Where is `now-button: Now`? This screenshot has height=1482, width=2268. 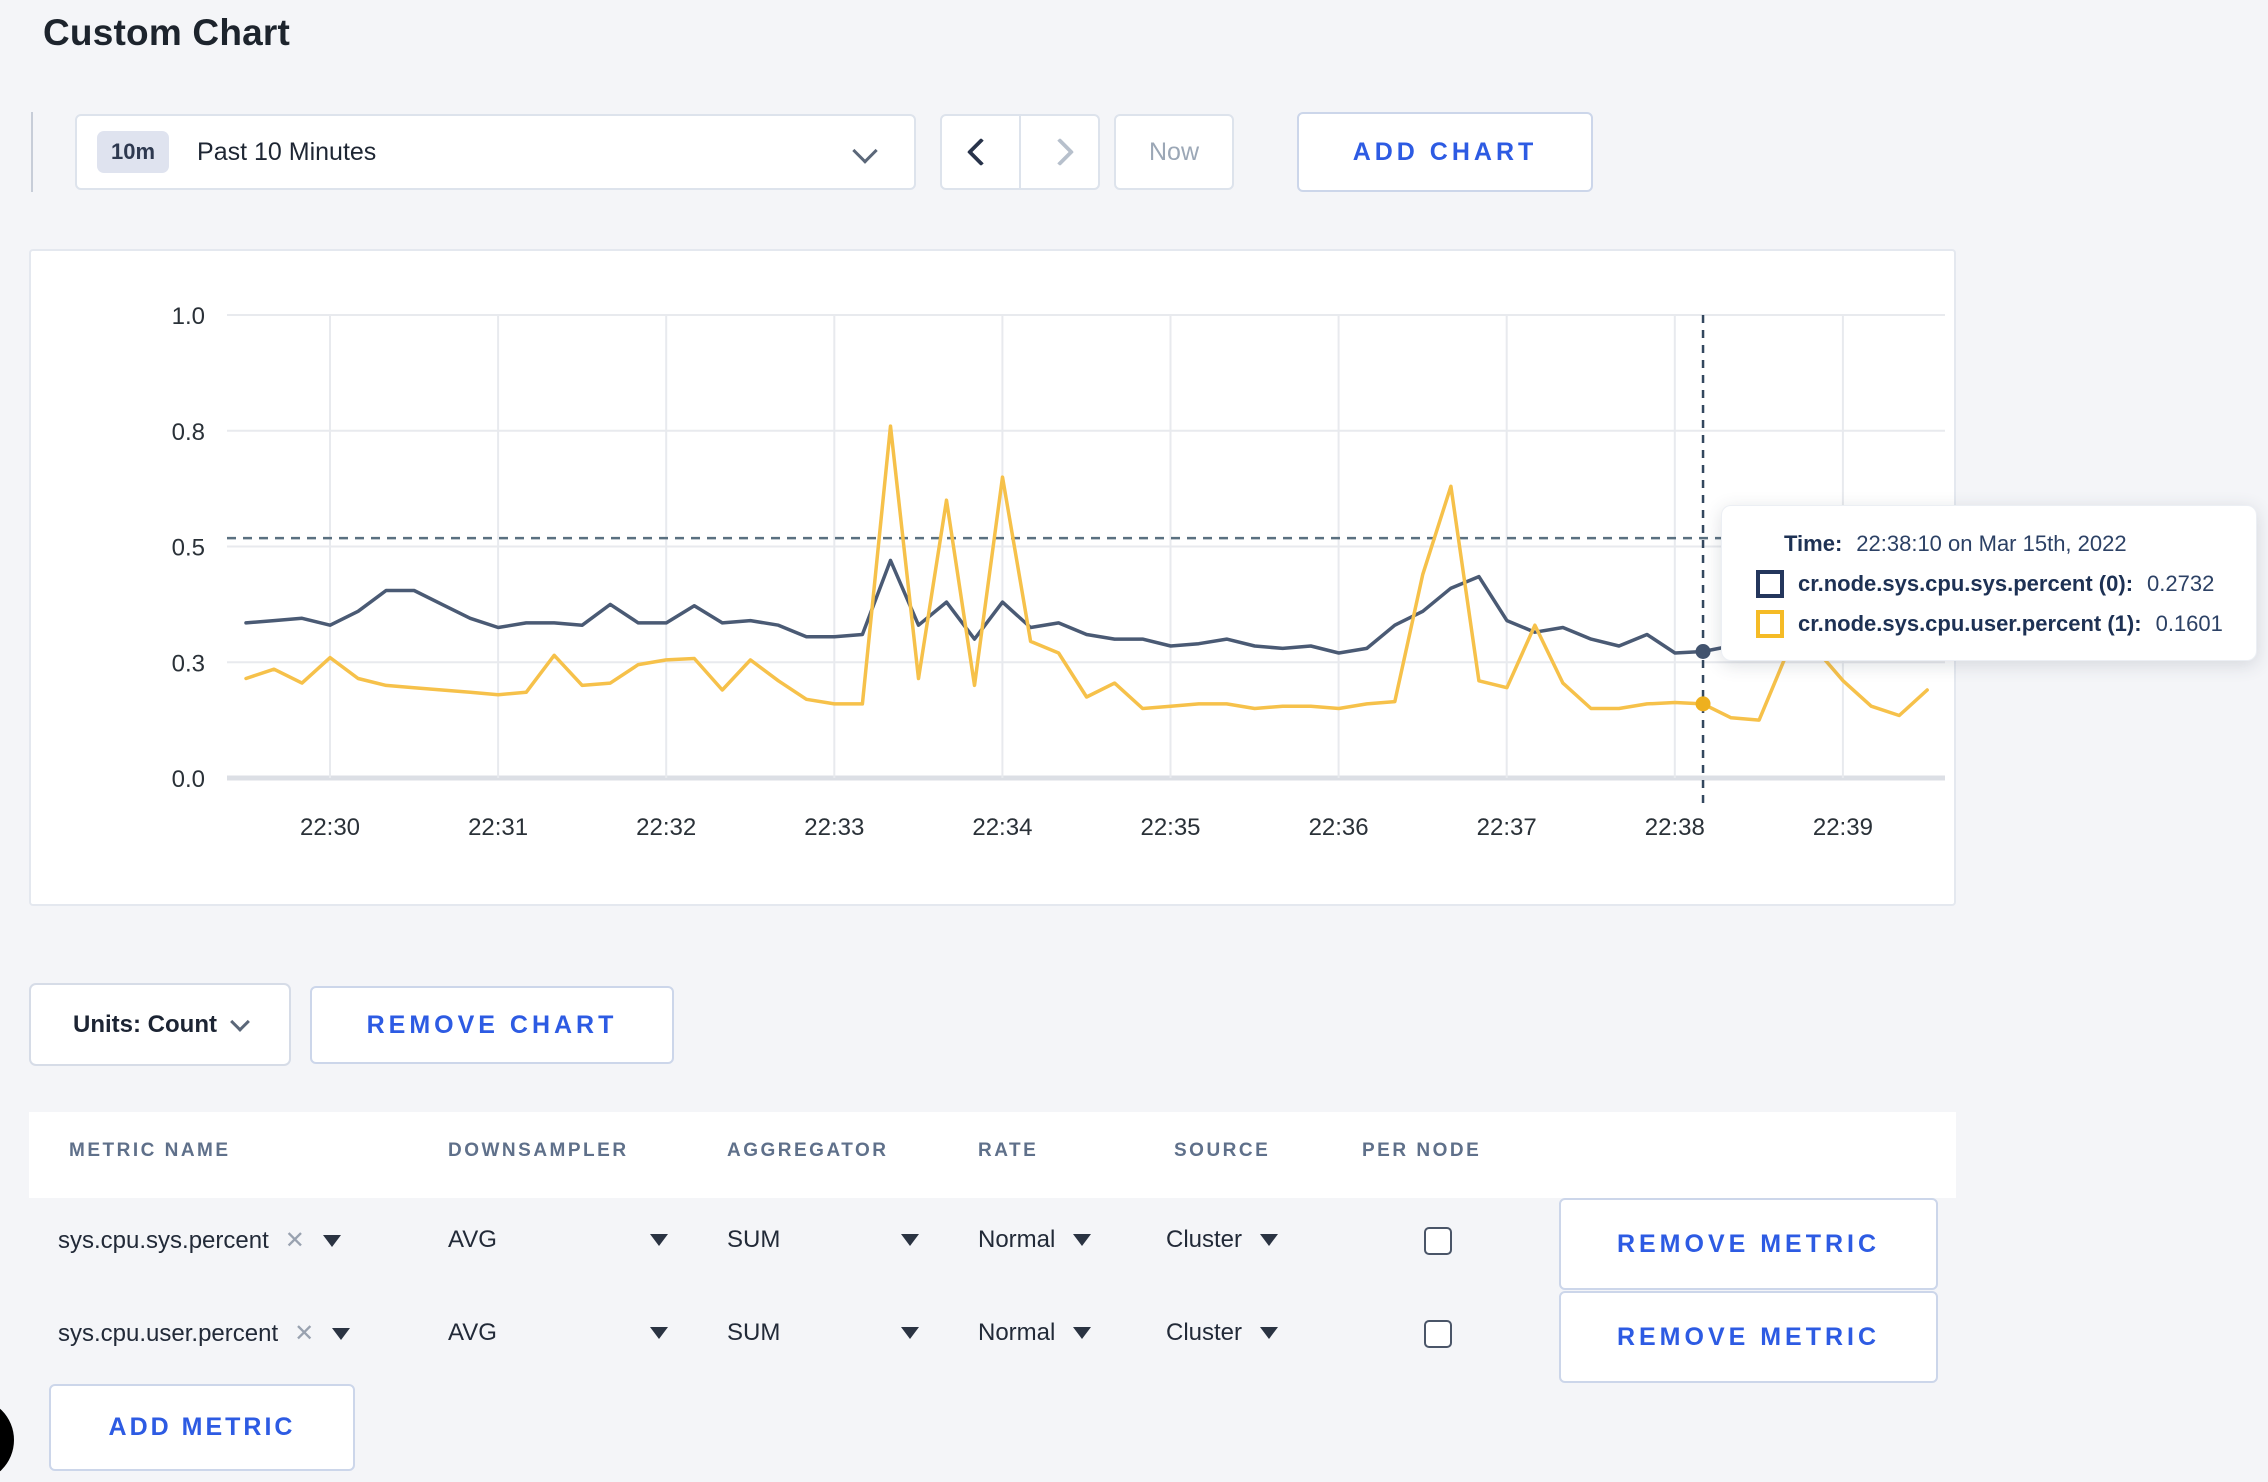
now-button: Now is located at coordinates (1174, 152).